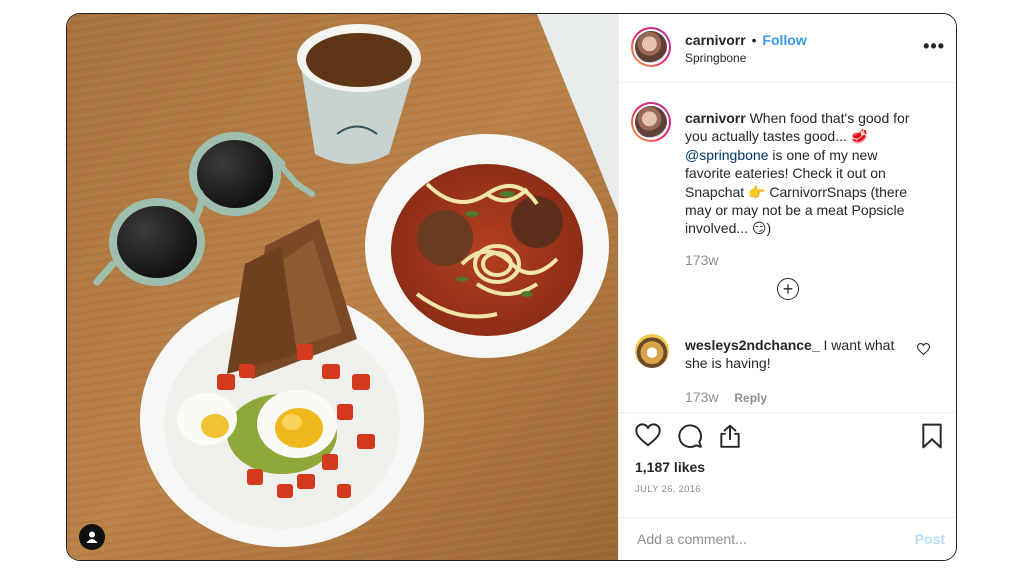  What do you see at coordinates (701, 260) in the screenshot?
I see `caption-timestamp: 173w` at bounding box center [701, 260].